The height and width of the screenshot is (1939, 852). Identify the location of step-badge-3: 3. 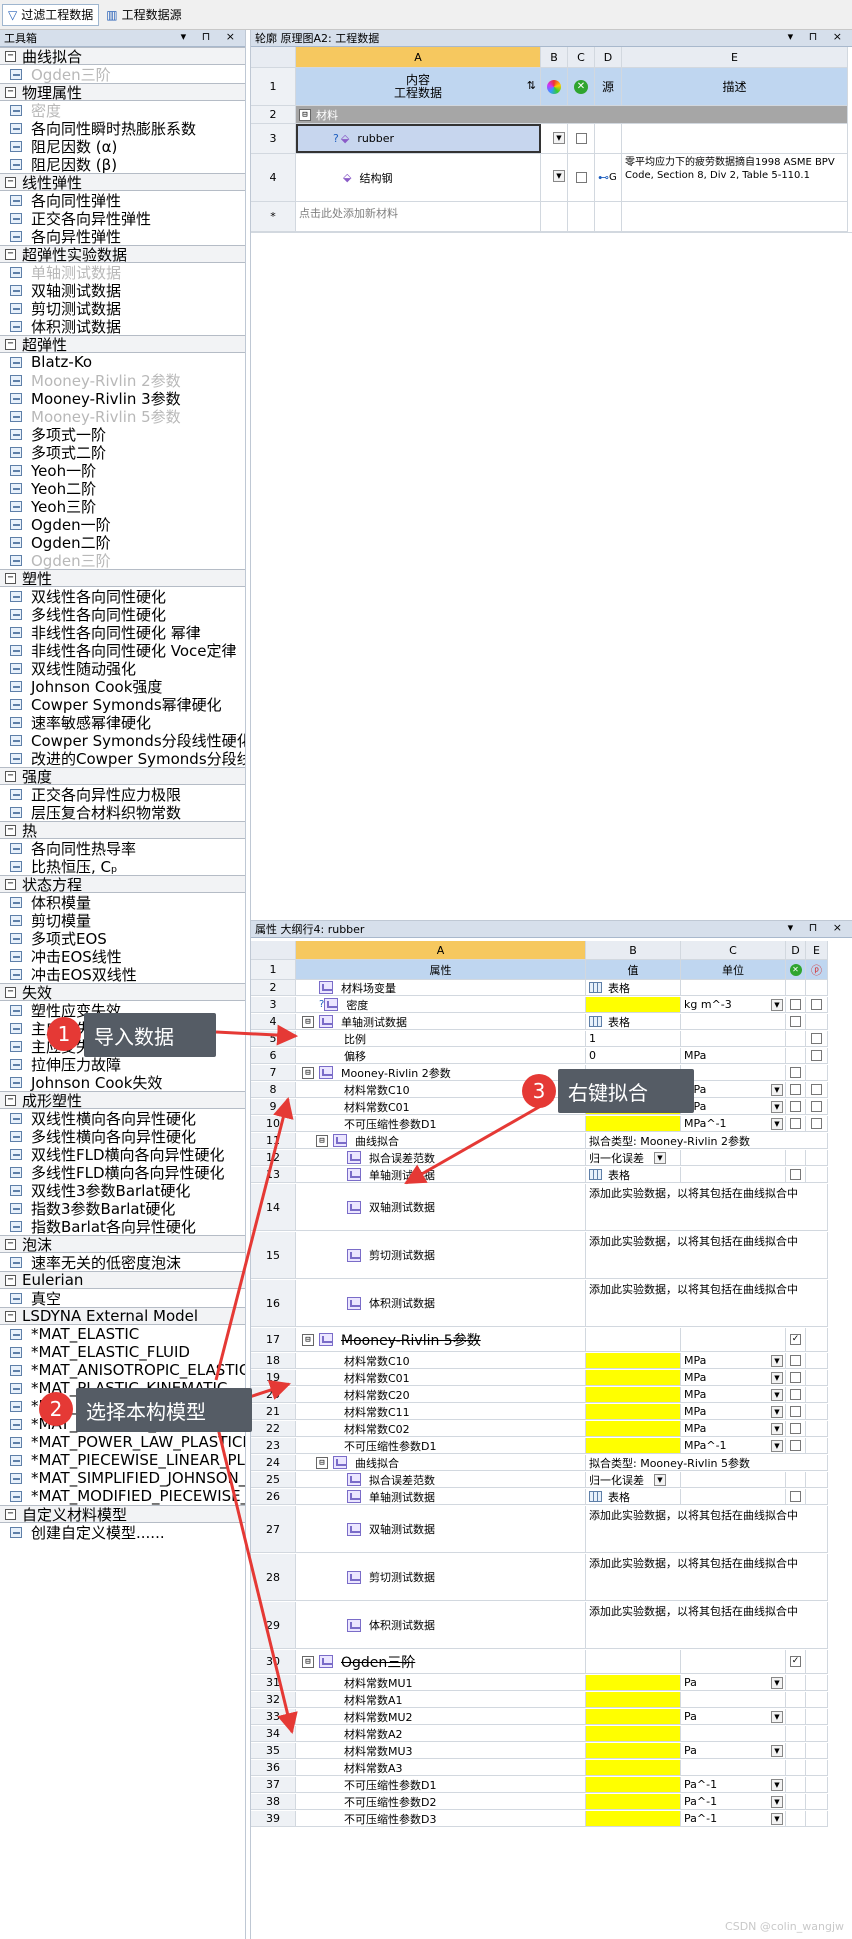
(539, 1091).